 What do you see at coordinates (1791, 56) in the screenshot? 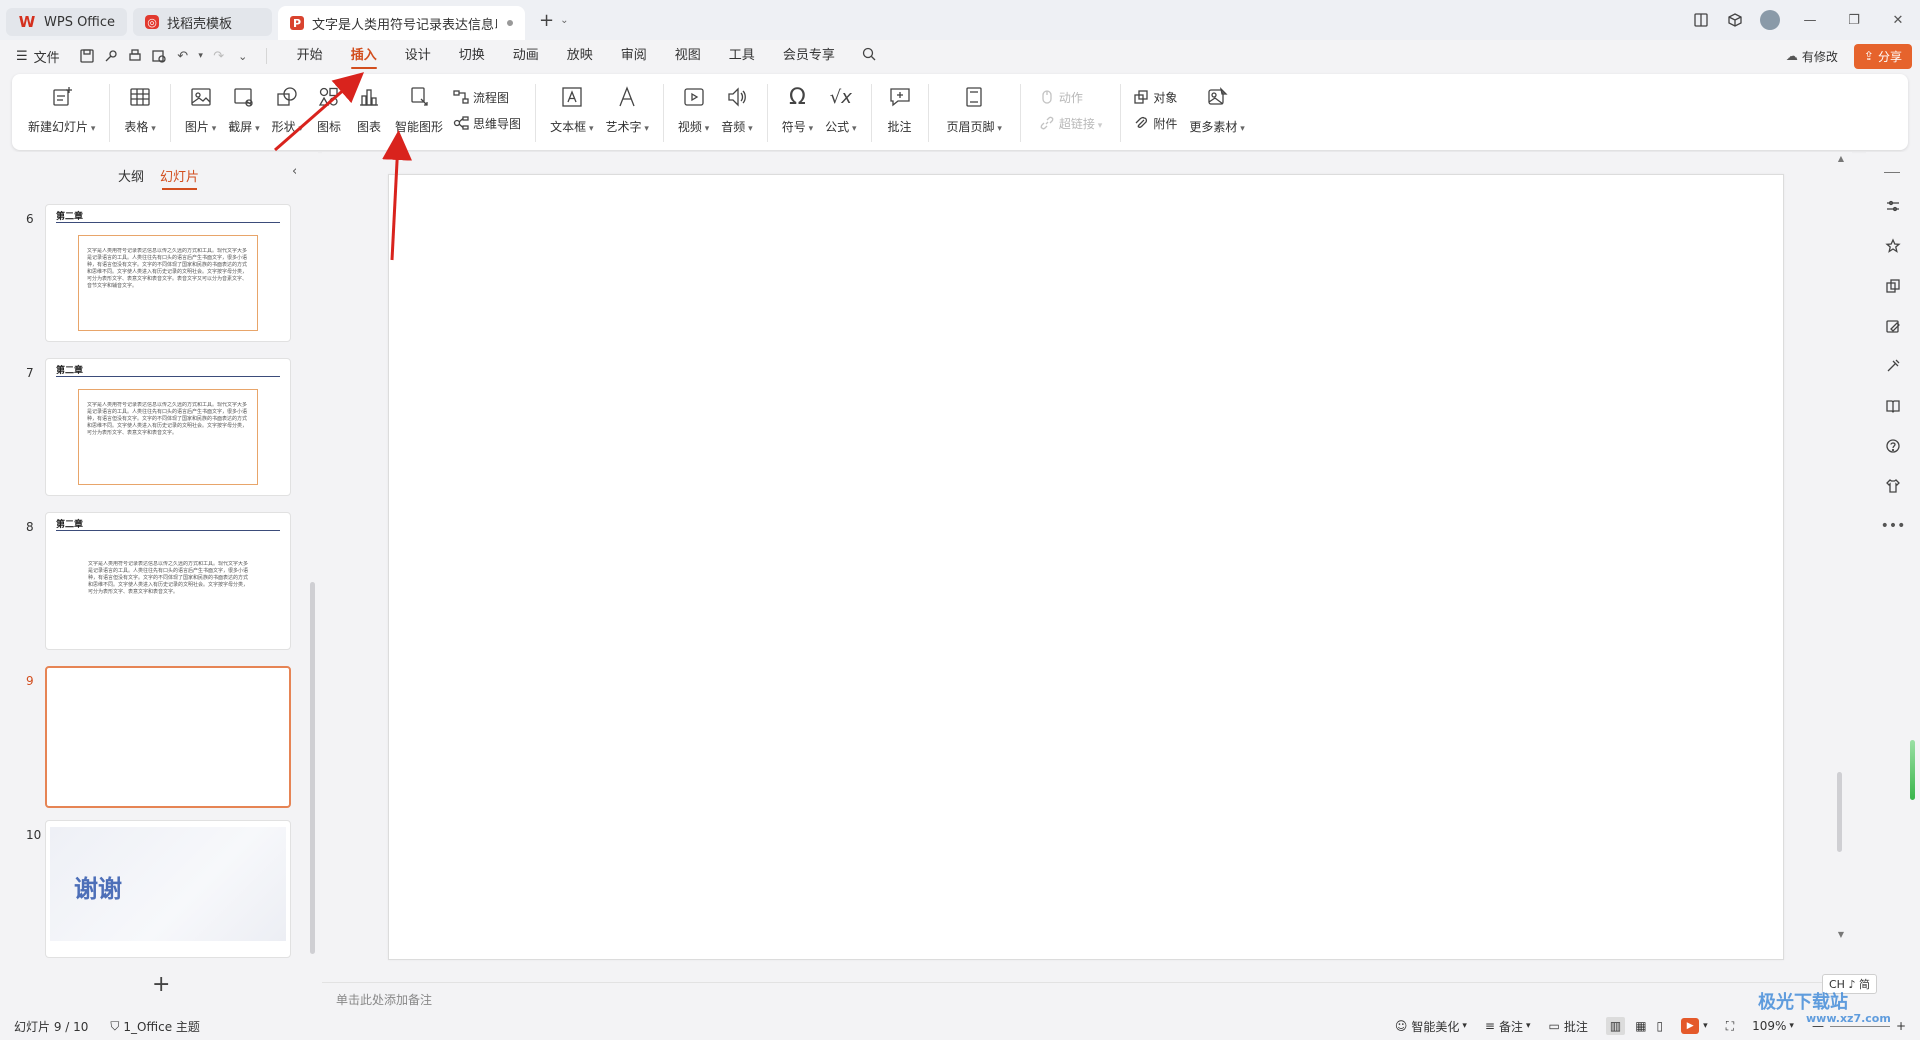
I see `cloud-icon: ☁` at bounding box center [1791, 56].